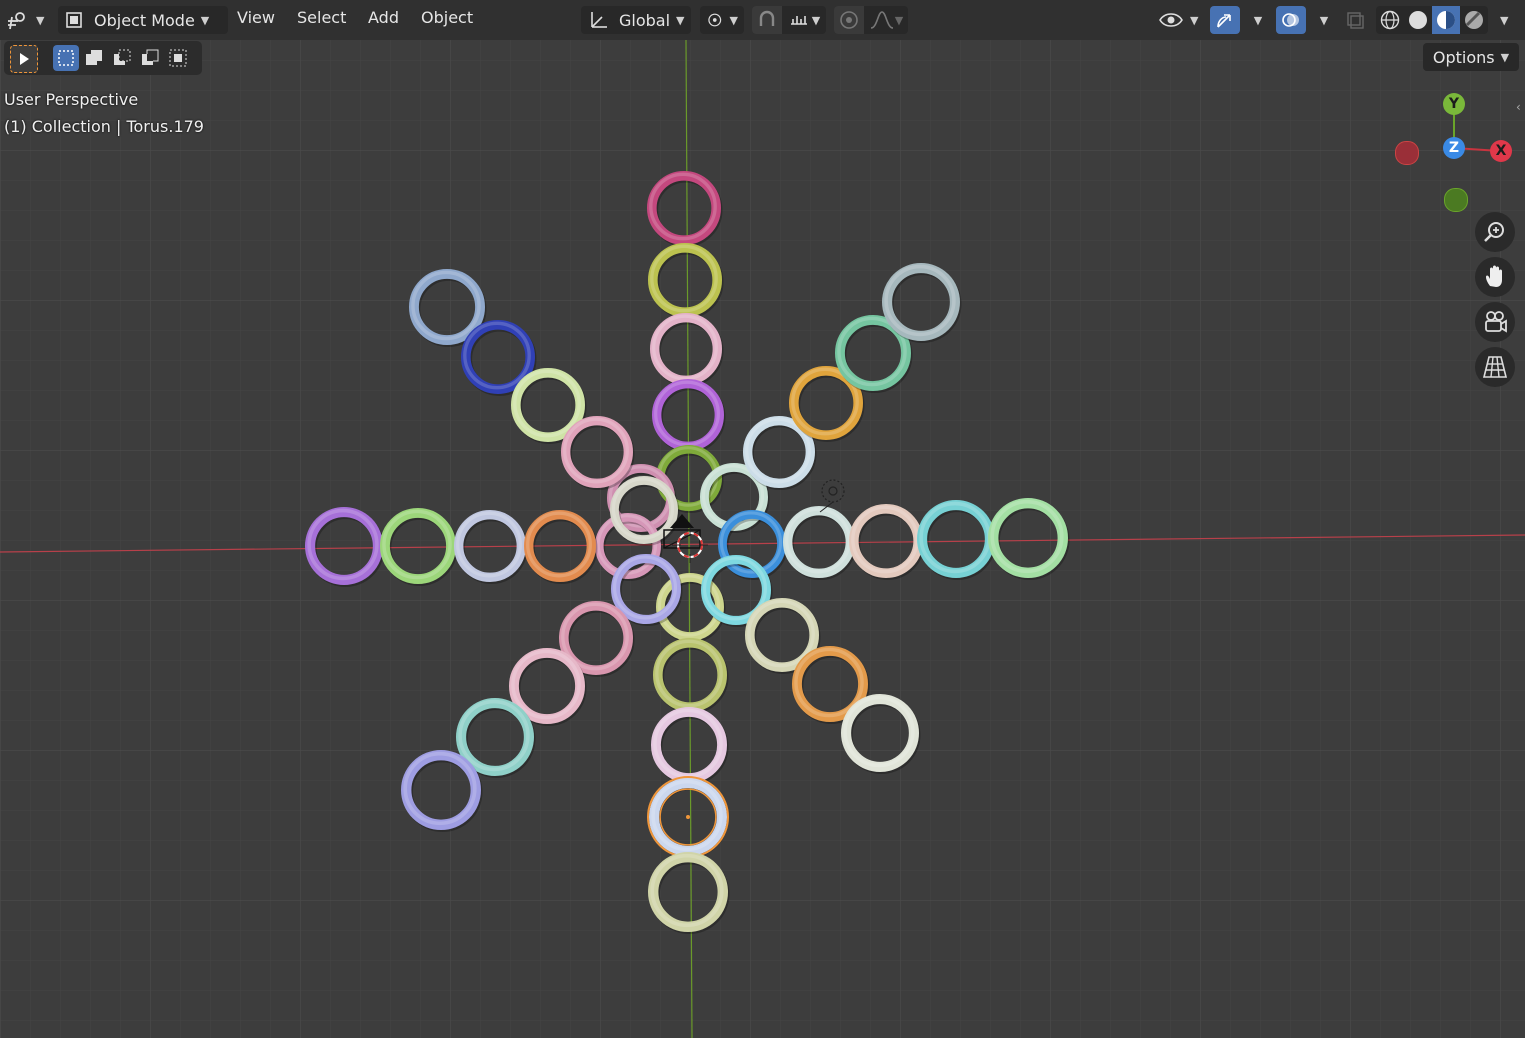  I want to click on overlay-toggle-group: ▼, so click(1306, 20).